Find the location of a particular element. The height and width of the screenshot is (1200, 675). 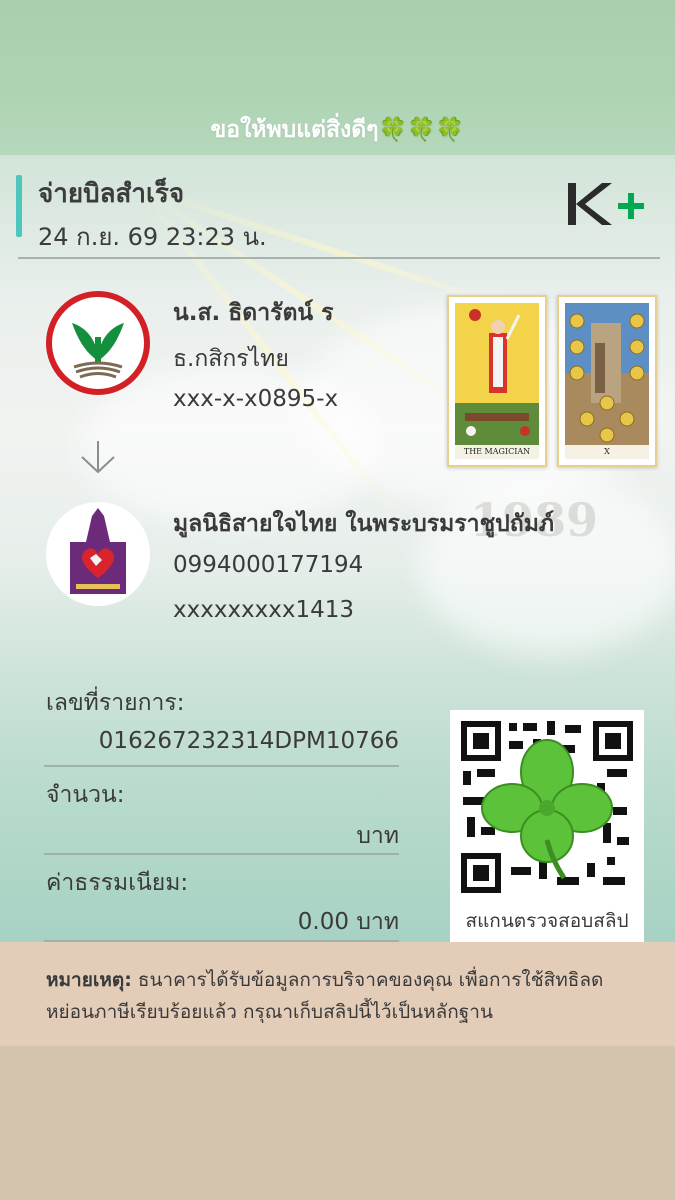

note-heading: หมายเหตุ: is located at coordinates (89, 980).